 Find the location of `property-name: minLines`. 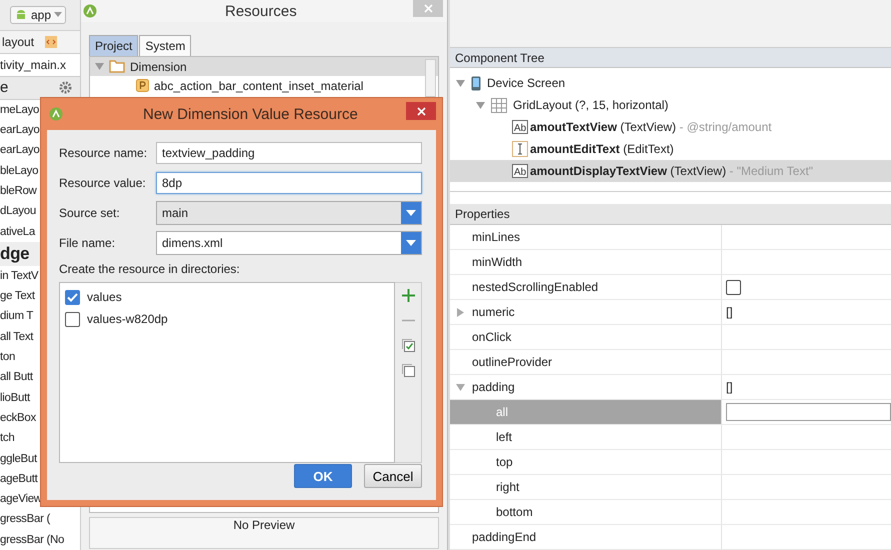

property-name: minLines is located at coordinates (496, 237).